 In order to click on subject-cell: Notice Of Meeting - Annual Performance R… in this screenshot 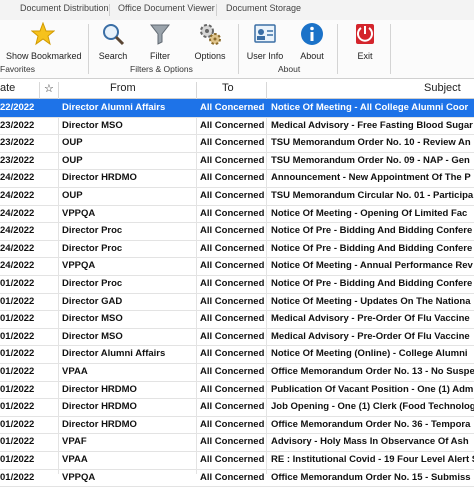, I will do `click(372, 266)`.